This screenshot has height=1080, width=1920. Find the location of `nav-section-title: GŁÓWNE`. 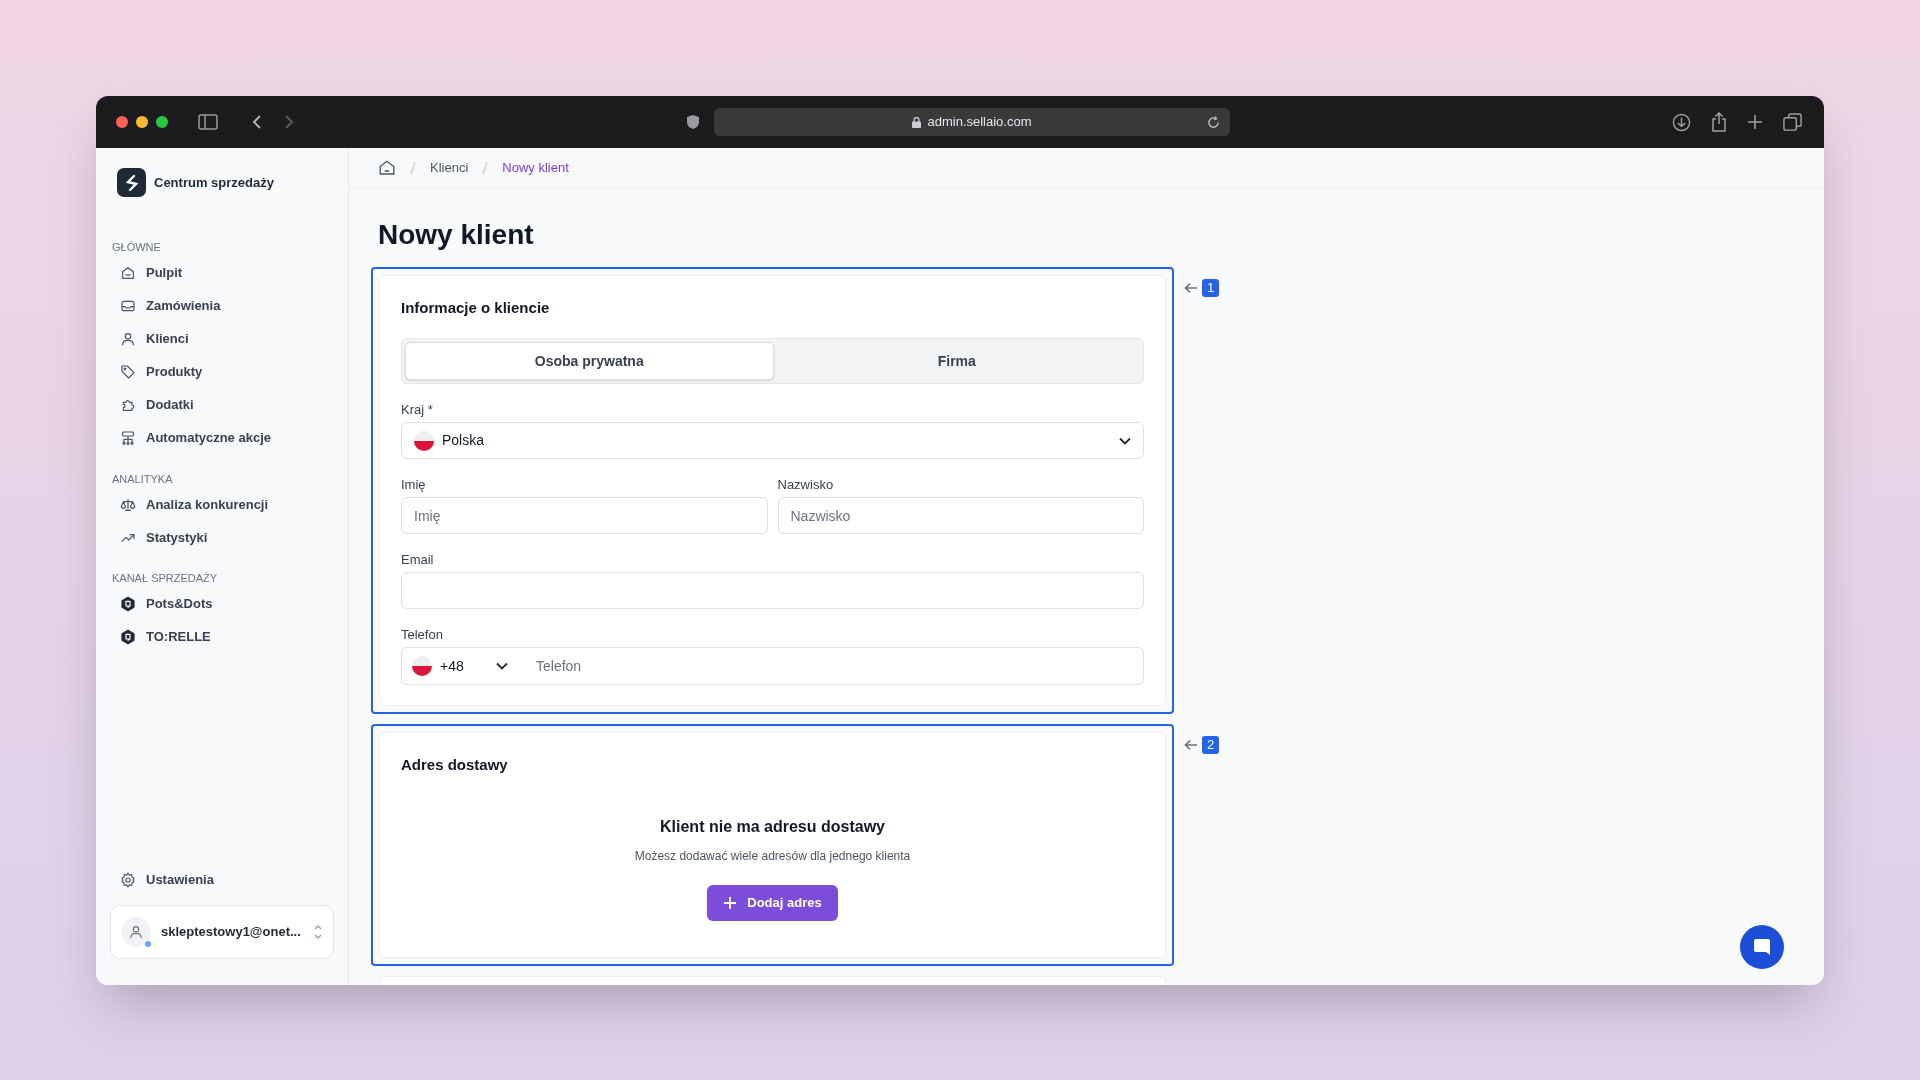

nav-section-title: GŁÓWNE is located at coordinates (136, 247).